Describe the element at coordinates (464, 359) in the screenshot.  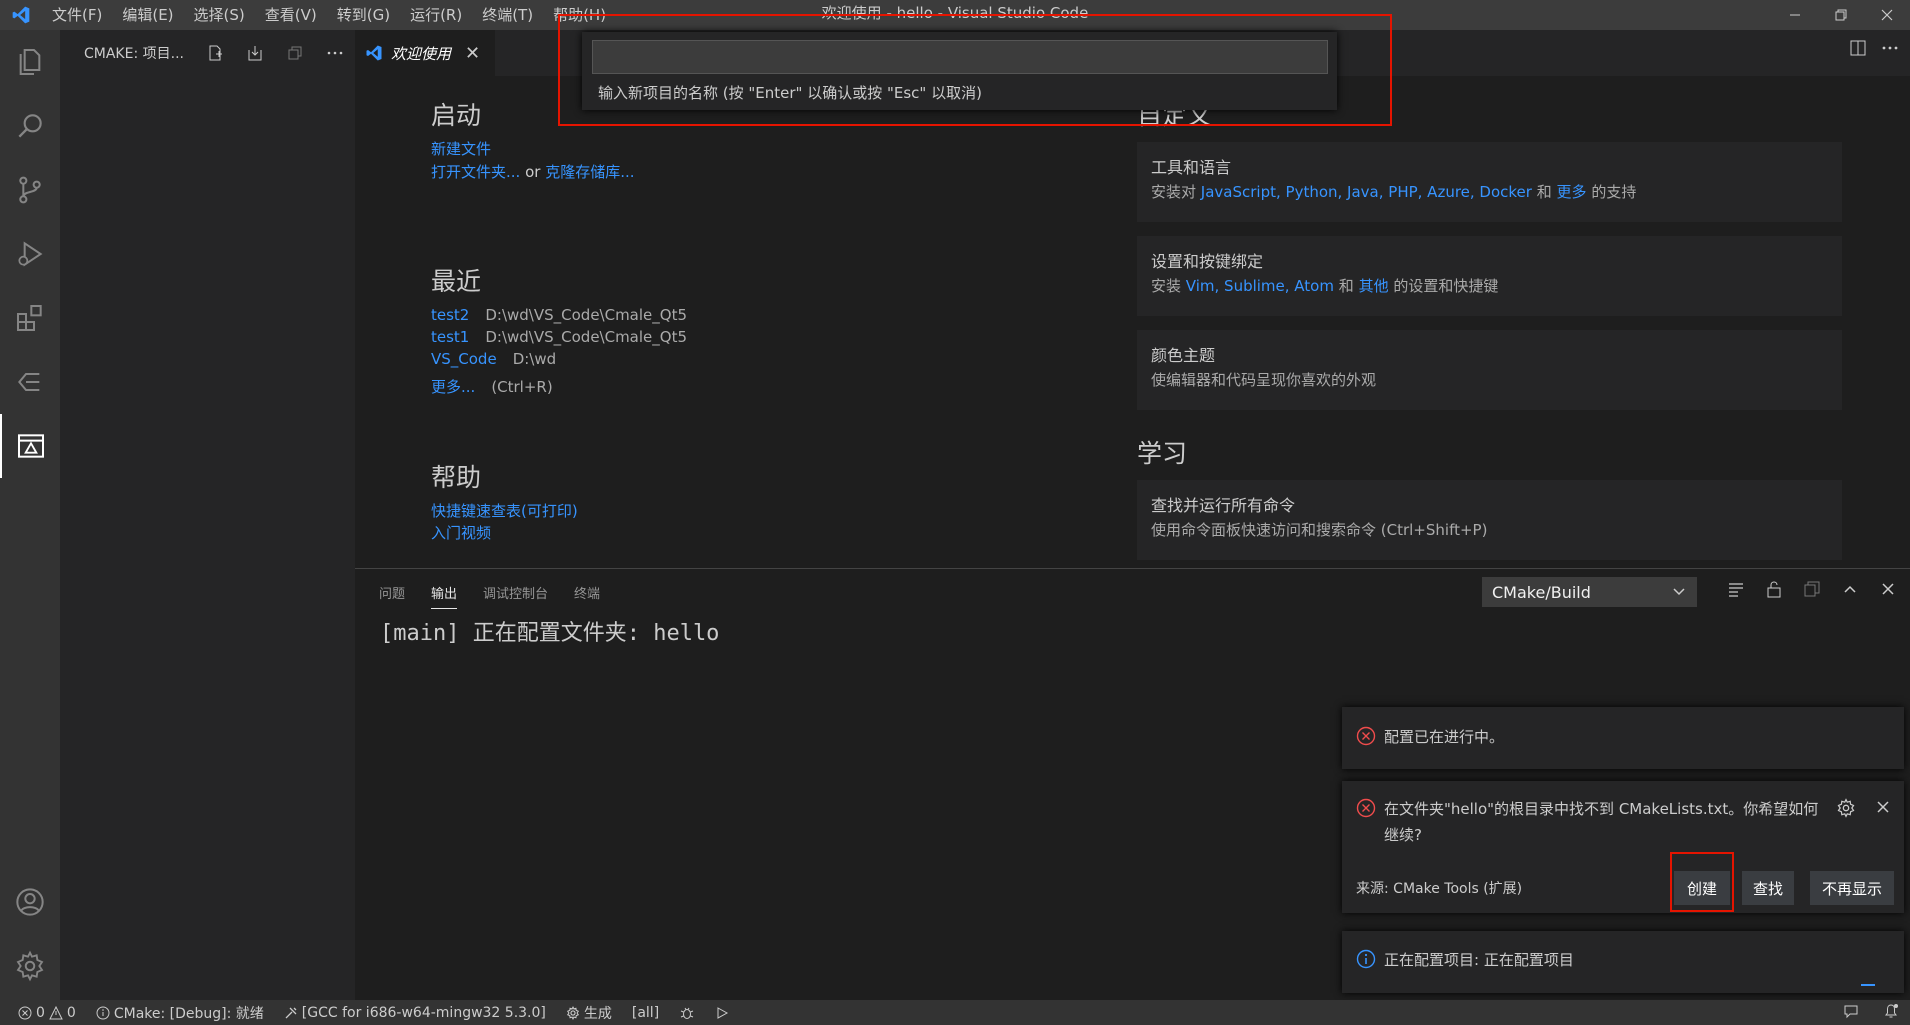
I see `recent-item-name: VS_Code` at that location.